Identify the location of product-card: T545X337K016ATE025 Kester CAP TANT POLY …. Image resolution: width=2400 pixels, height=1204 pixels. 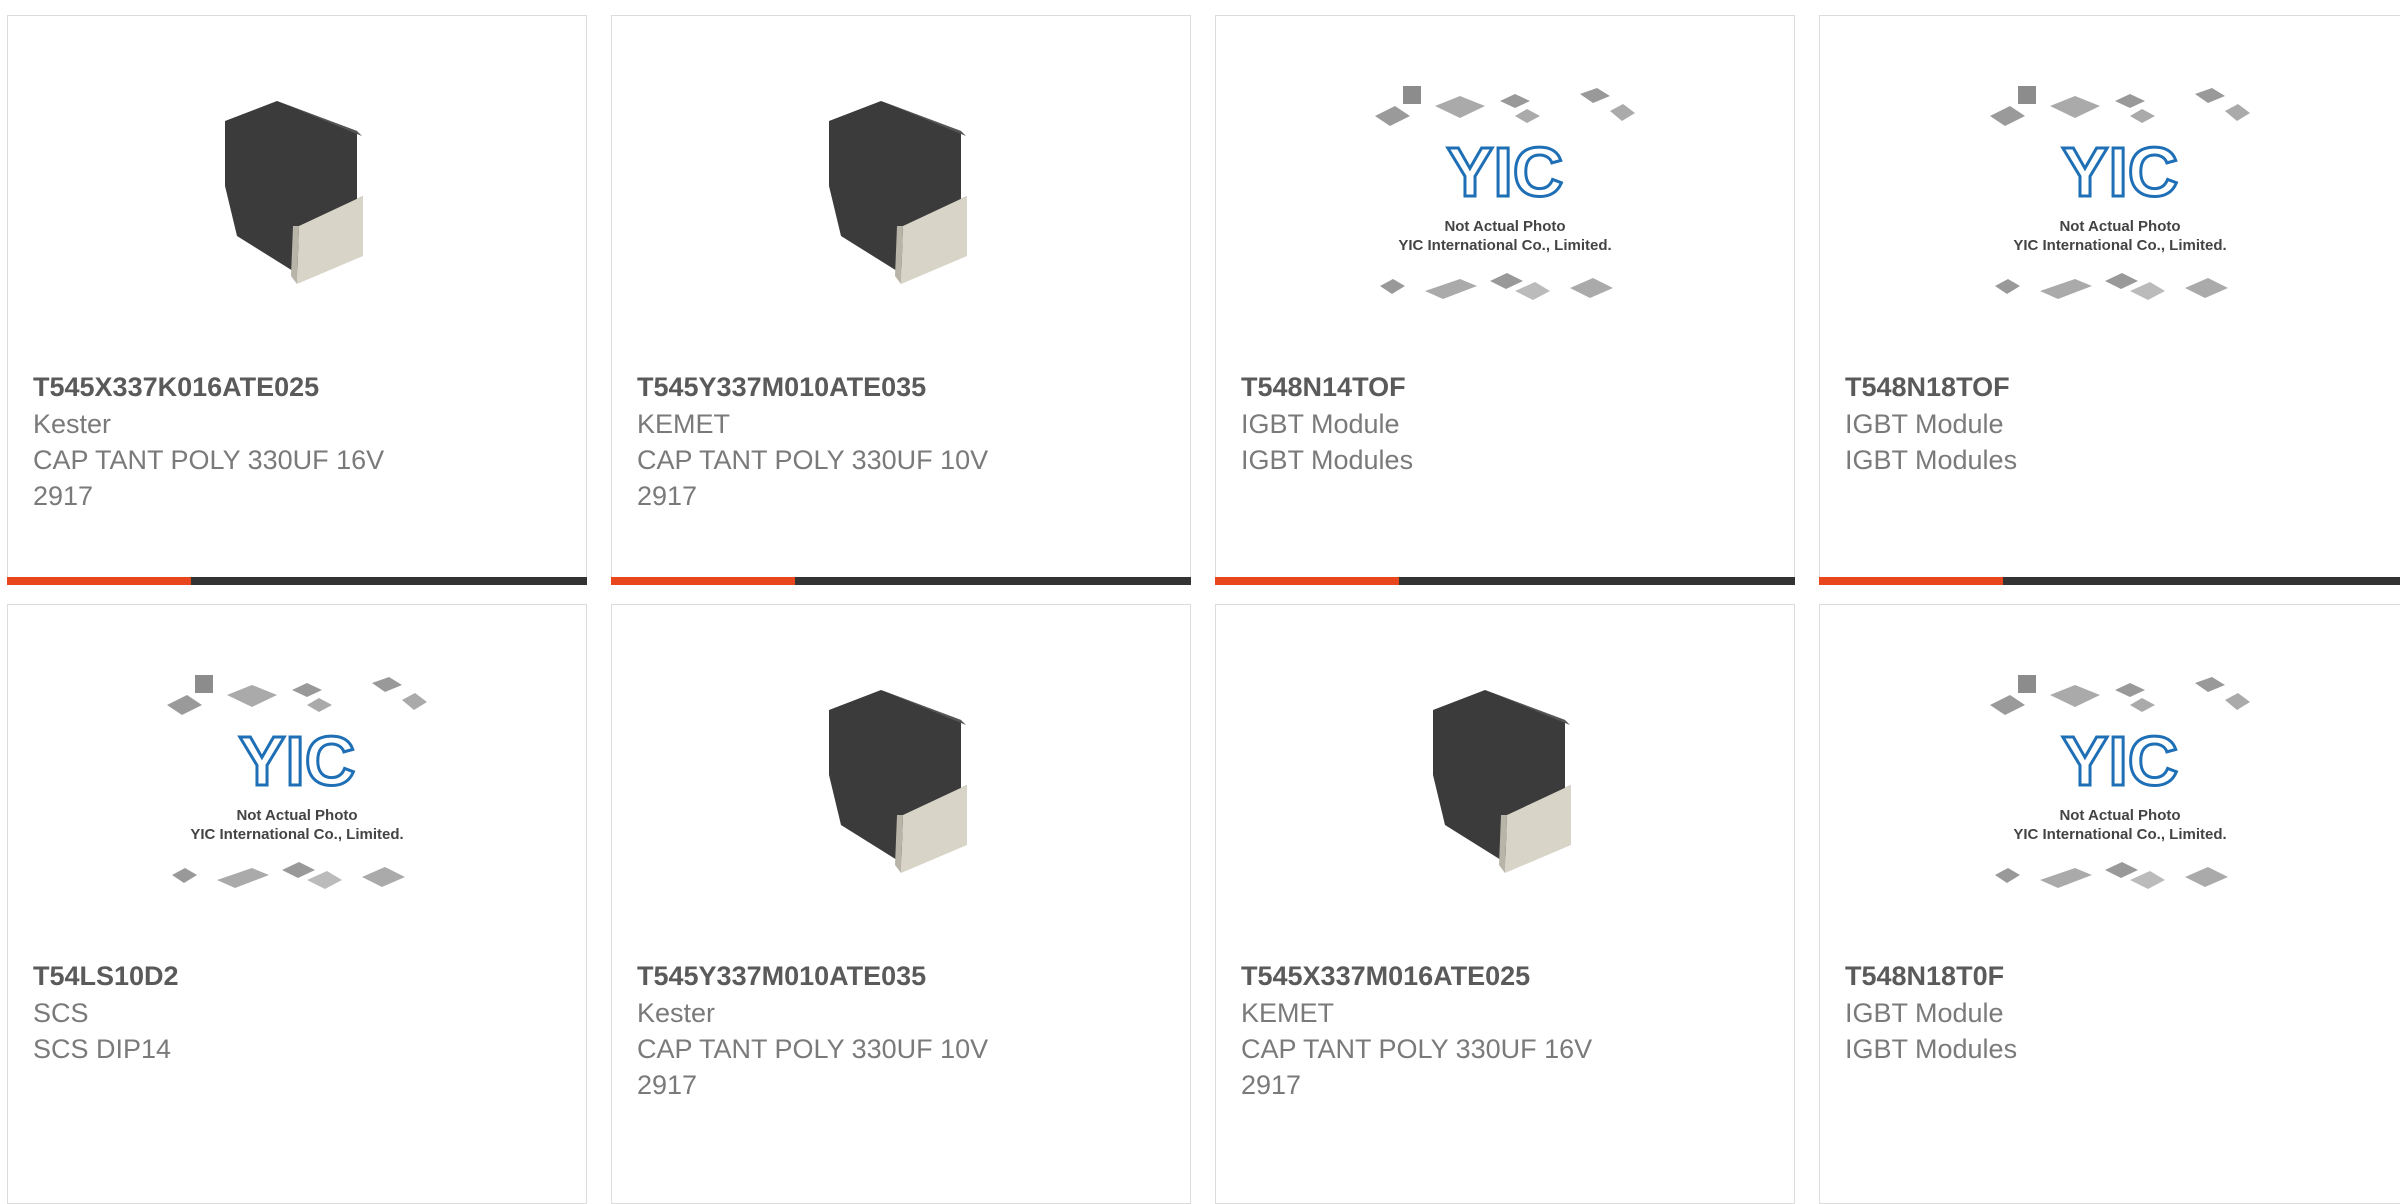
(297, 300).